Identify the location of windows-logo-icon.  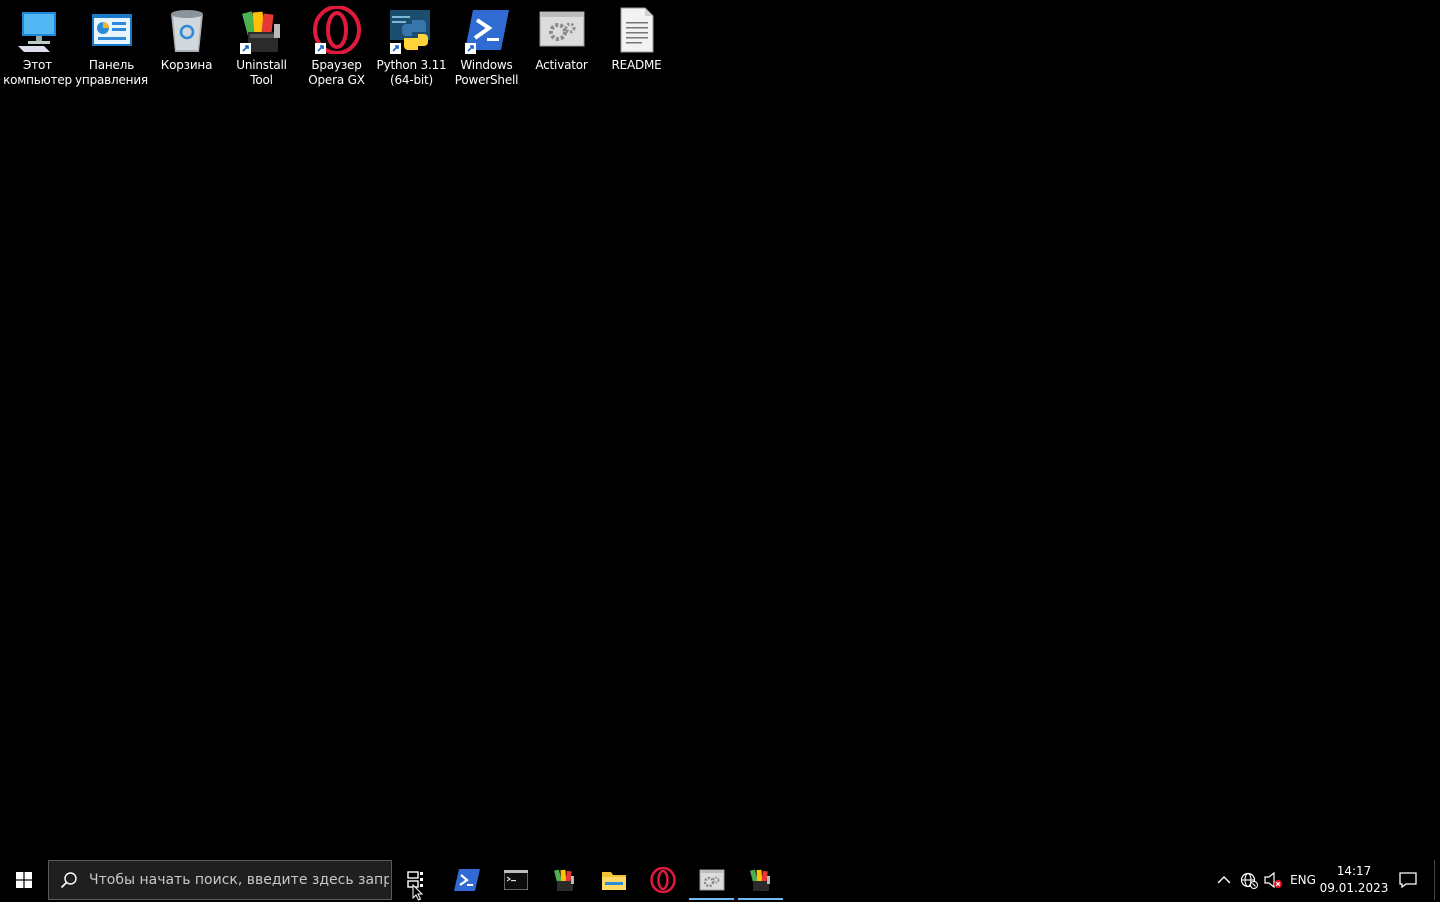
(24, 880).